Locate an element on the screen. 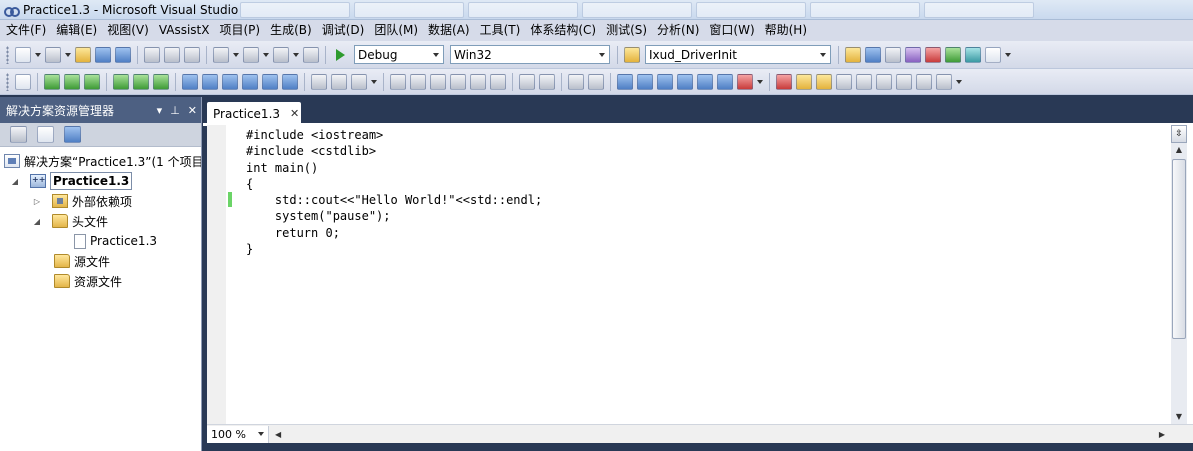  menu-tools: 工具(T) is located at coordinates (501, 30).